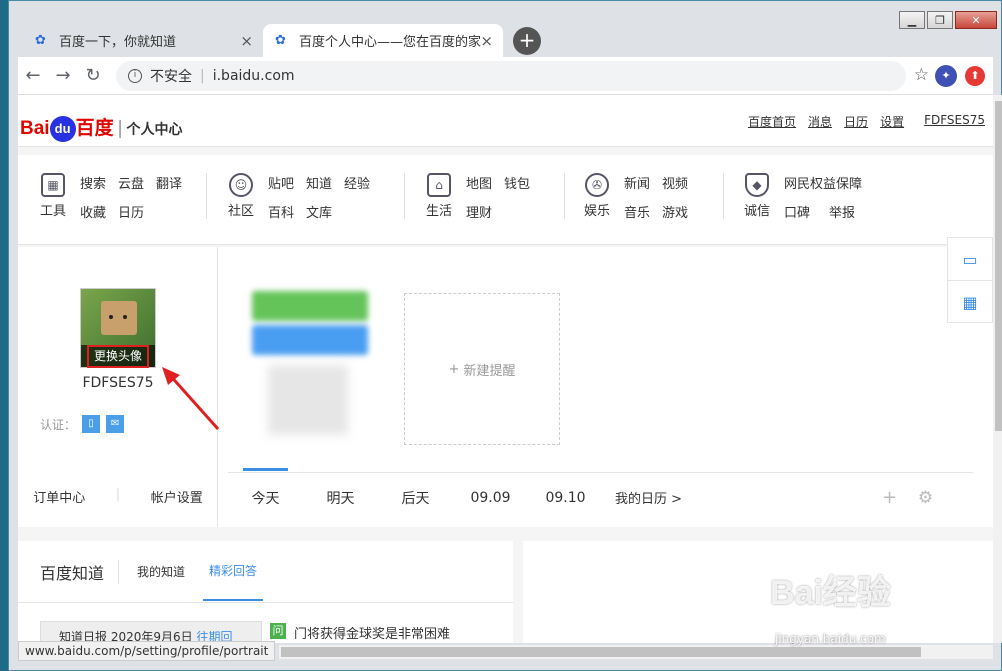 The width and height of the screenshot is (1002, 671). What do you see at coordinates (656, 197) in the screenshot?
I see `nav-links: 新闻 视频 音乐 游戏` at bounding box center [656, 197].